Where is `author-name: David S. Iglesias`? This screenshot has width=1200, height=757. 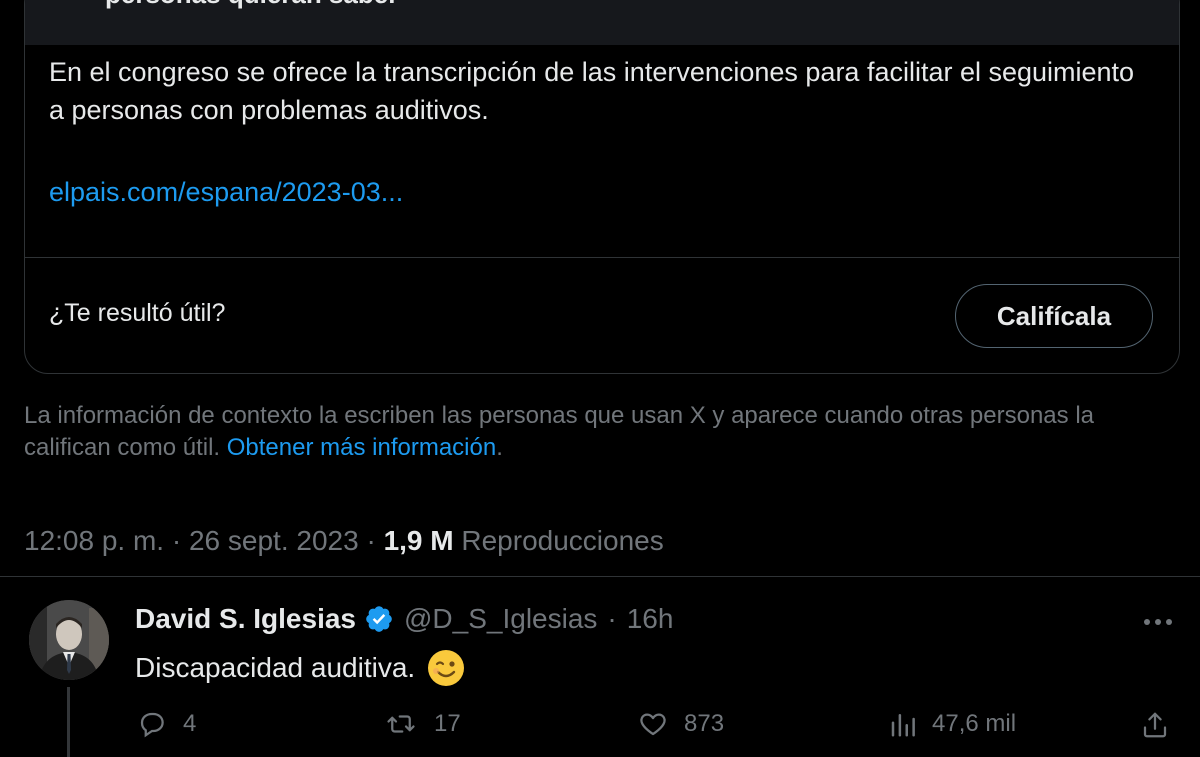 author-name: David S. Iglesias is located at coordinates (245, 619).